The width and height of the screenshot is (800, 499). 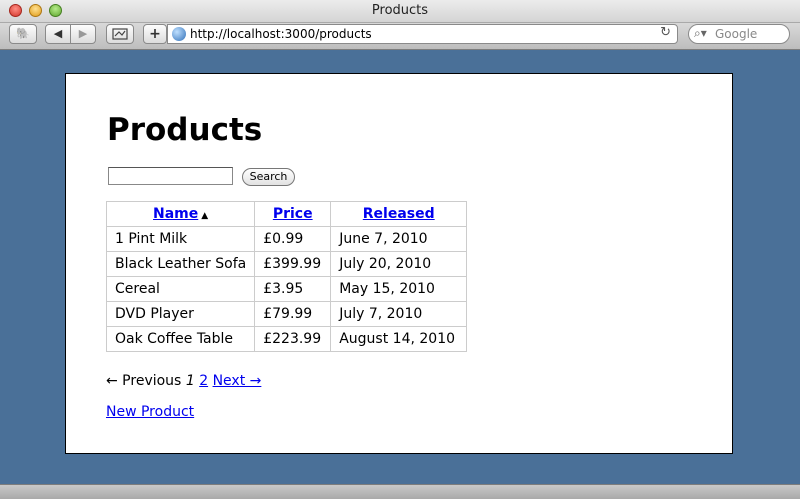 What do you see at coordinates (180, 264) in the screenshot?
I see `product-name: Black Leather Sofa` at bounding box center [180, 264].